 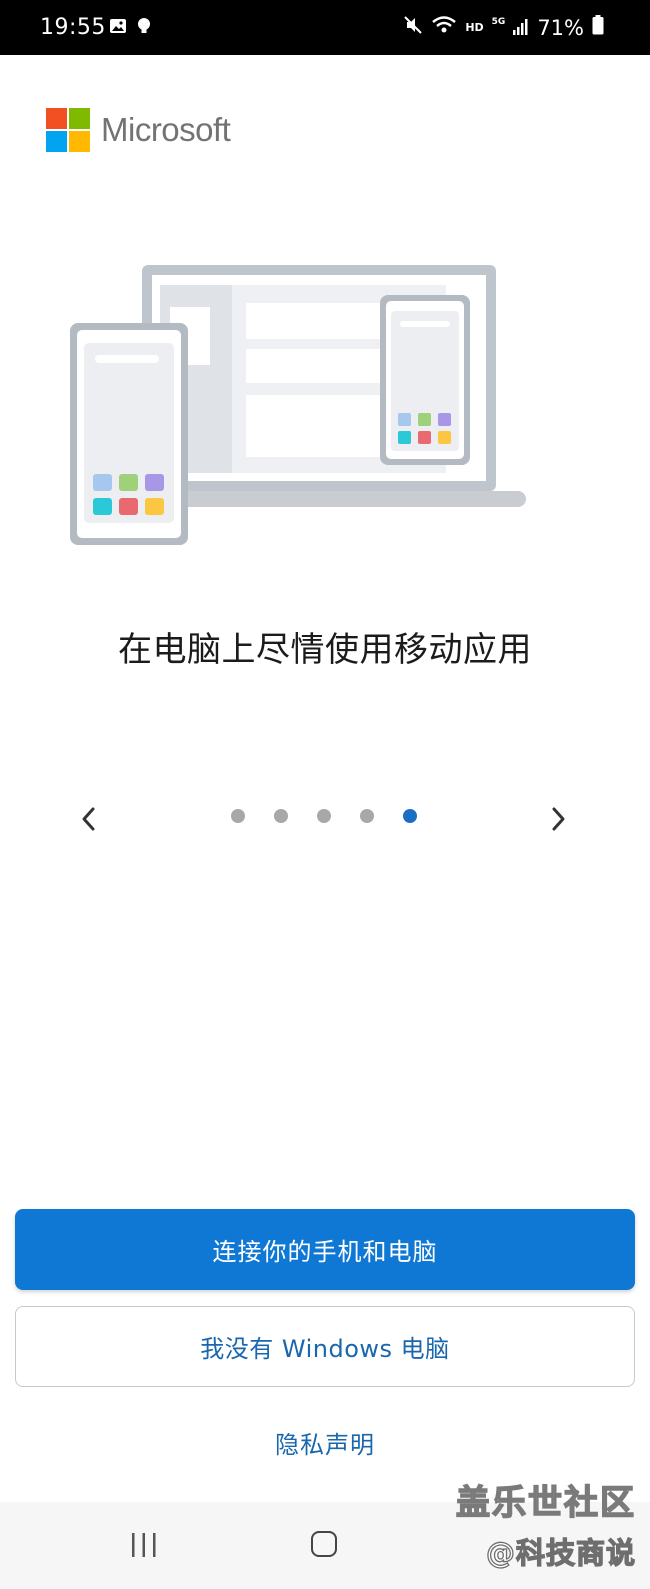 What do you see at coordinates (498, 21) in the screenshot?
I see `network-label: 5G` at bounding box center [498, 21].